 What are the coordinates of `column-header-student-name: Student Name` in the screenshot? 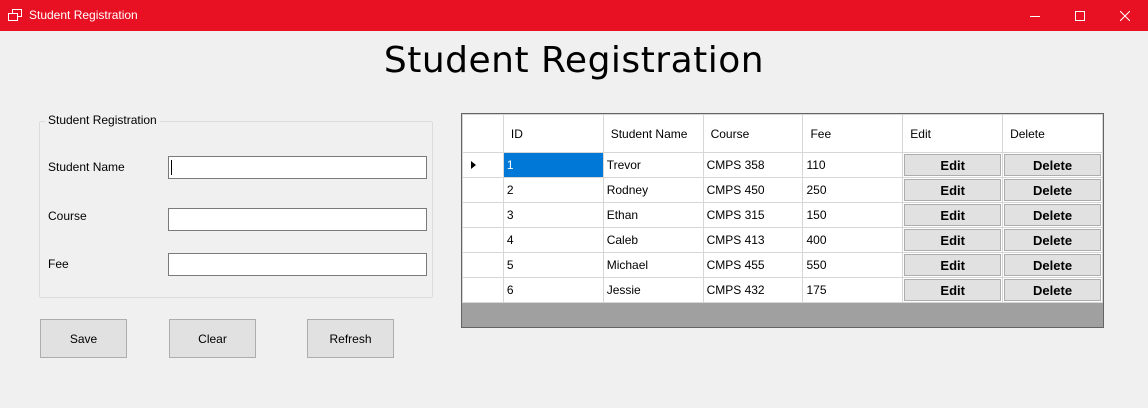 It's located at (653, 133).